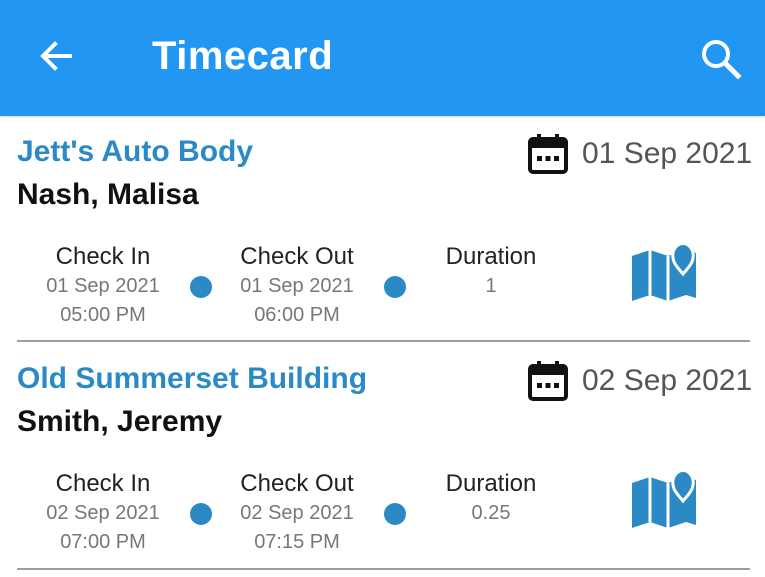  I want to click on page-title: Timecard, so click(243, 56).